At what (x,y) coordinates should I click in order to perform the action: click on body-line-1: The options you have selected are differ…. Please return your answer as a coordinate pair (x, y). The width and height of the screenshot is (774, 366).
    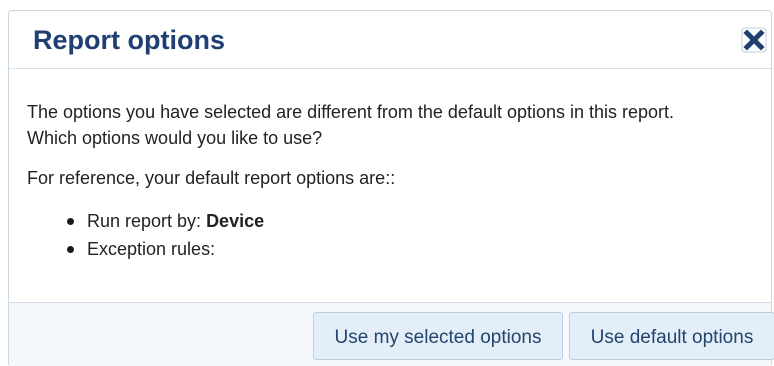
    Looking at the image, I should click on (351, 112).